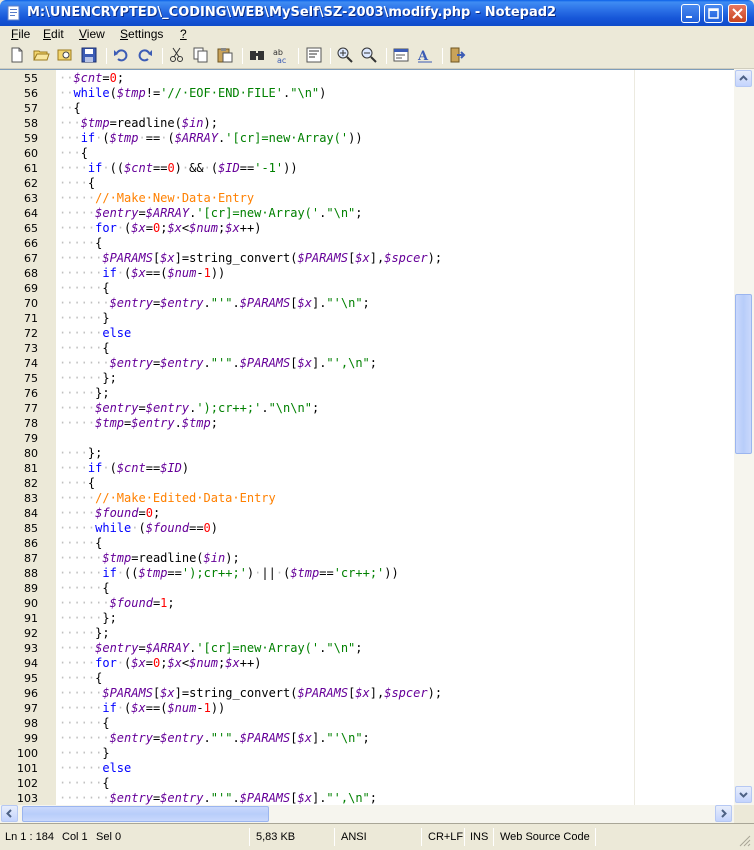 Image resolution: width=754 pixels, height=850 pixels. I want to click on status-scheme: Web Source Code, so click(545, 837).